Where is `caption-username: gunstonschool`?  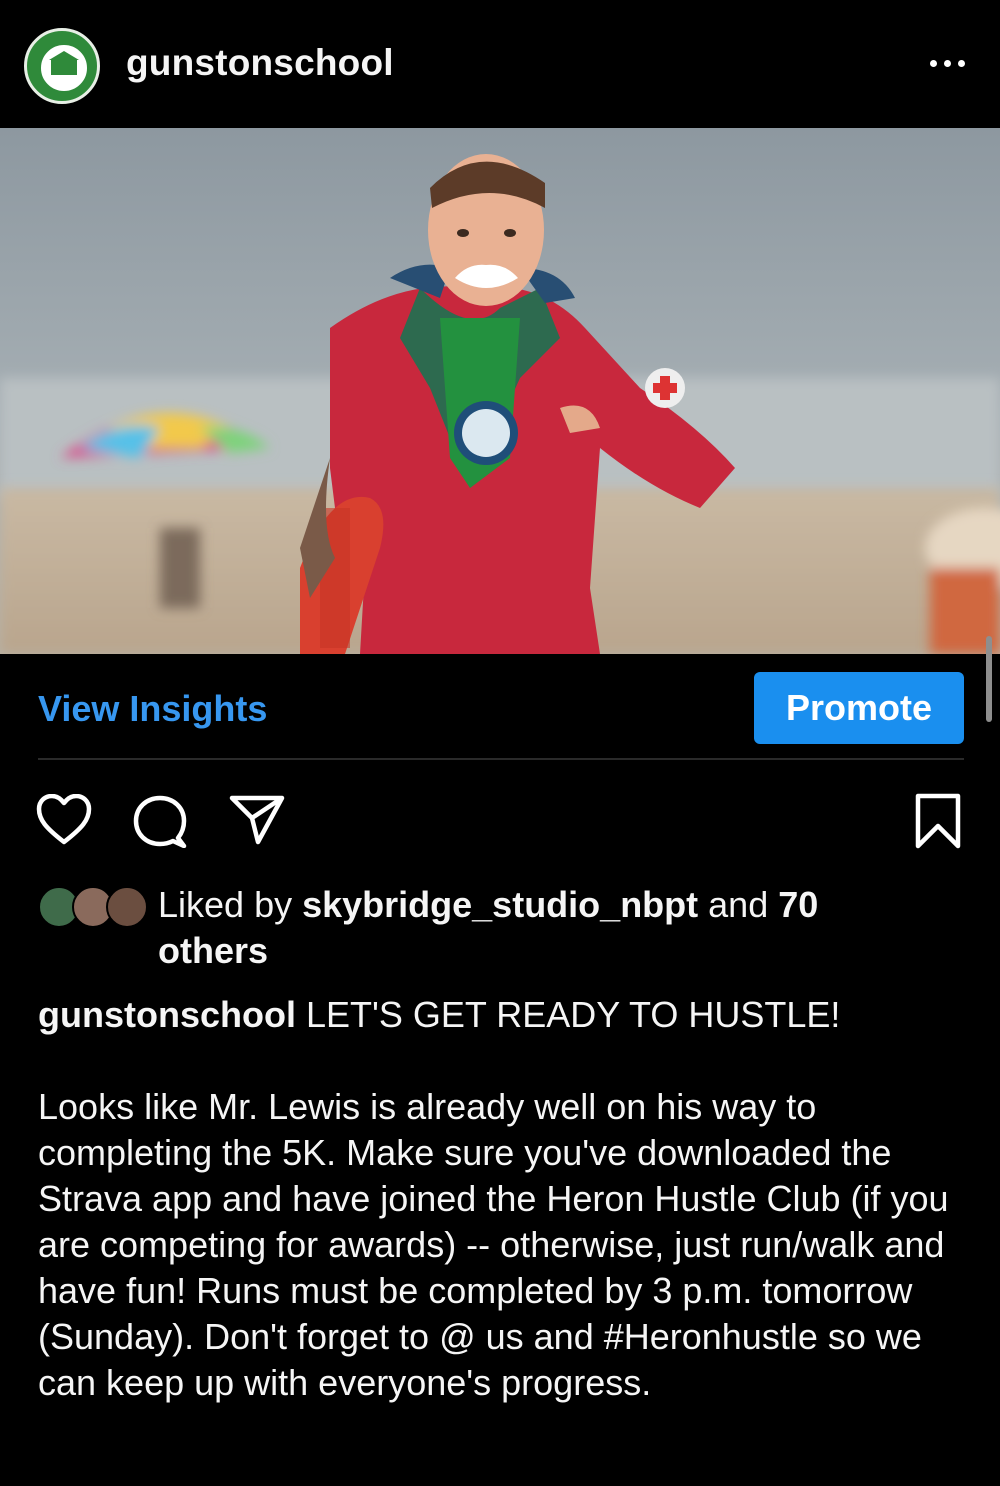
caption-username: gunstonschool is located at coordinates (167, 1014).